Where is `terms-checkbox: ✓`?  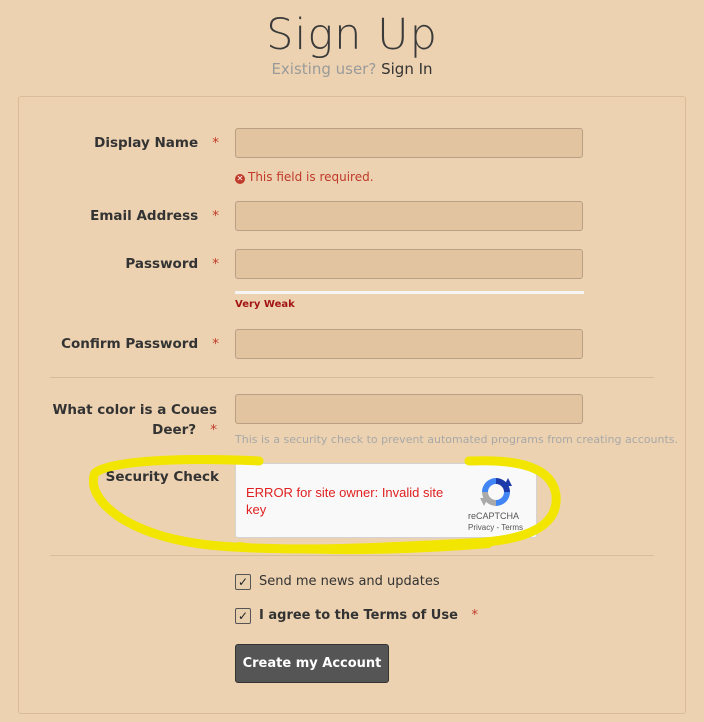 terms-checkbox: ✓ is located at coordinates (243, 616).